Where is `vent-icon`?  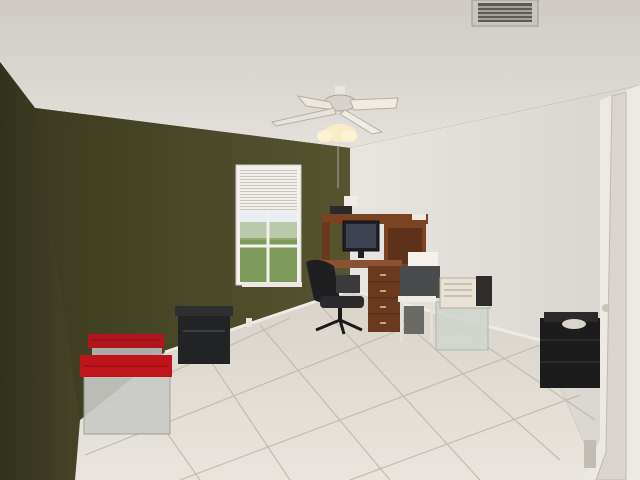
vent-icon is located at coordinates (505, 13).